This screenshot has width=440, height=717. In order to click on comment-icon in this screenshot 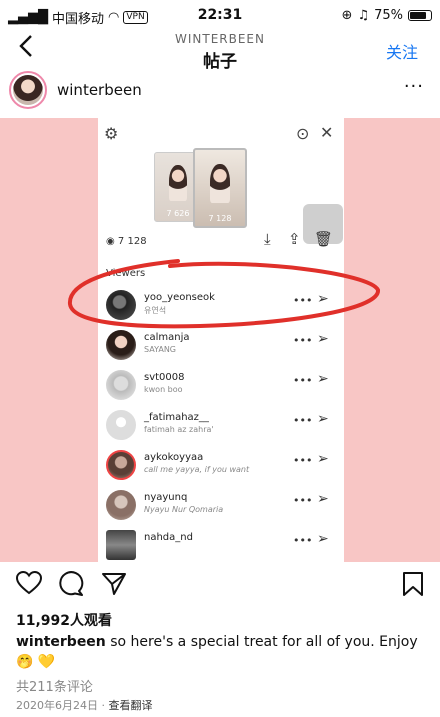, I will do `click(71, 583)`.